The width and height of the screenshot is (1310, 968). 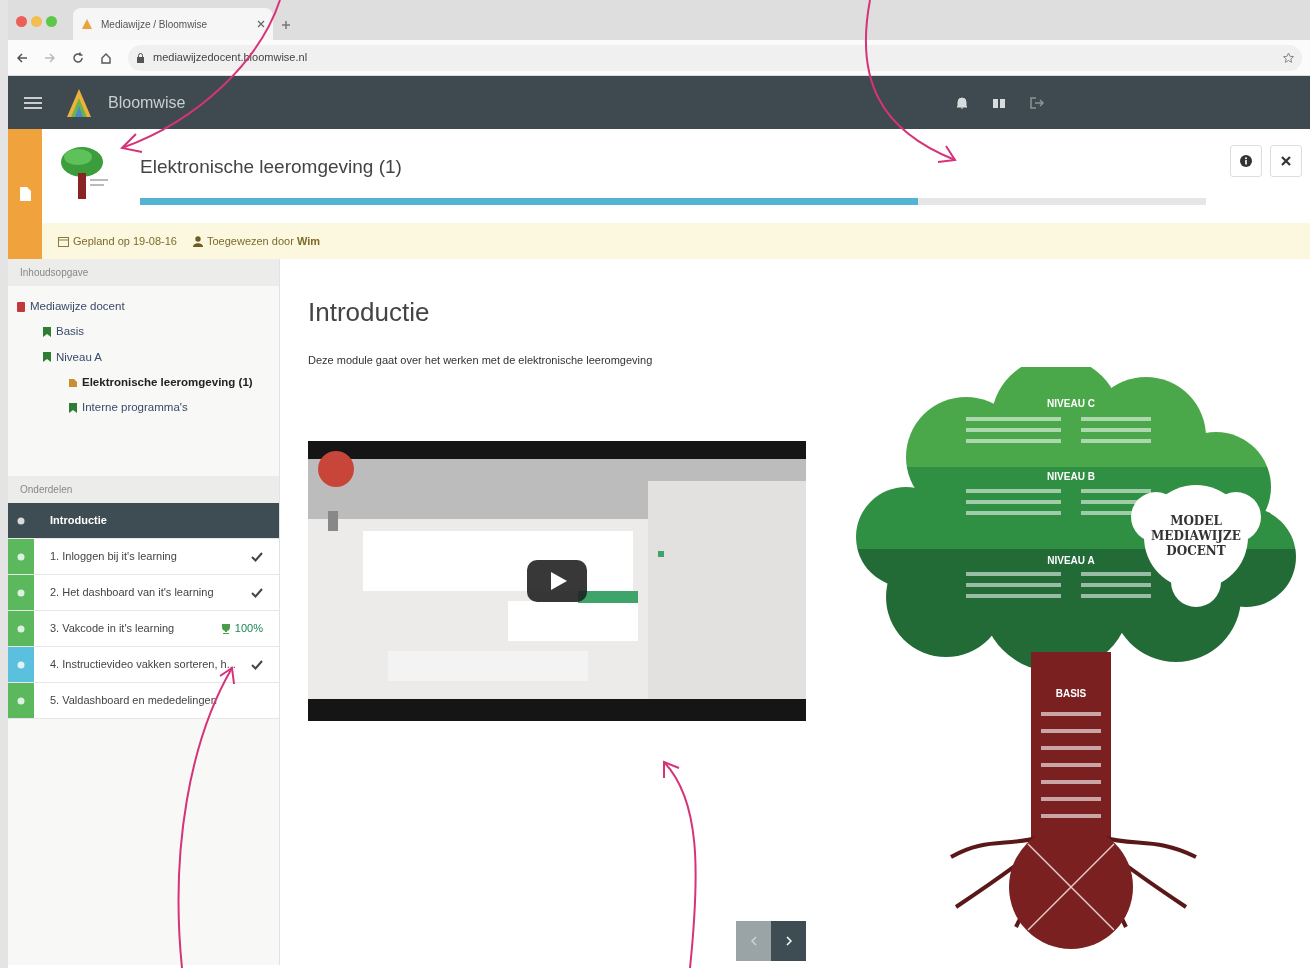 I want to click on course-icon, so click(x=21, y=306).